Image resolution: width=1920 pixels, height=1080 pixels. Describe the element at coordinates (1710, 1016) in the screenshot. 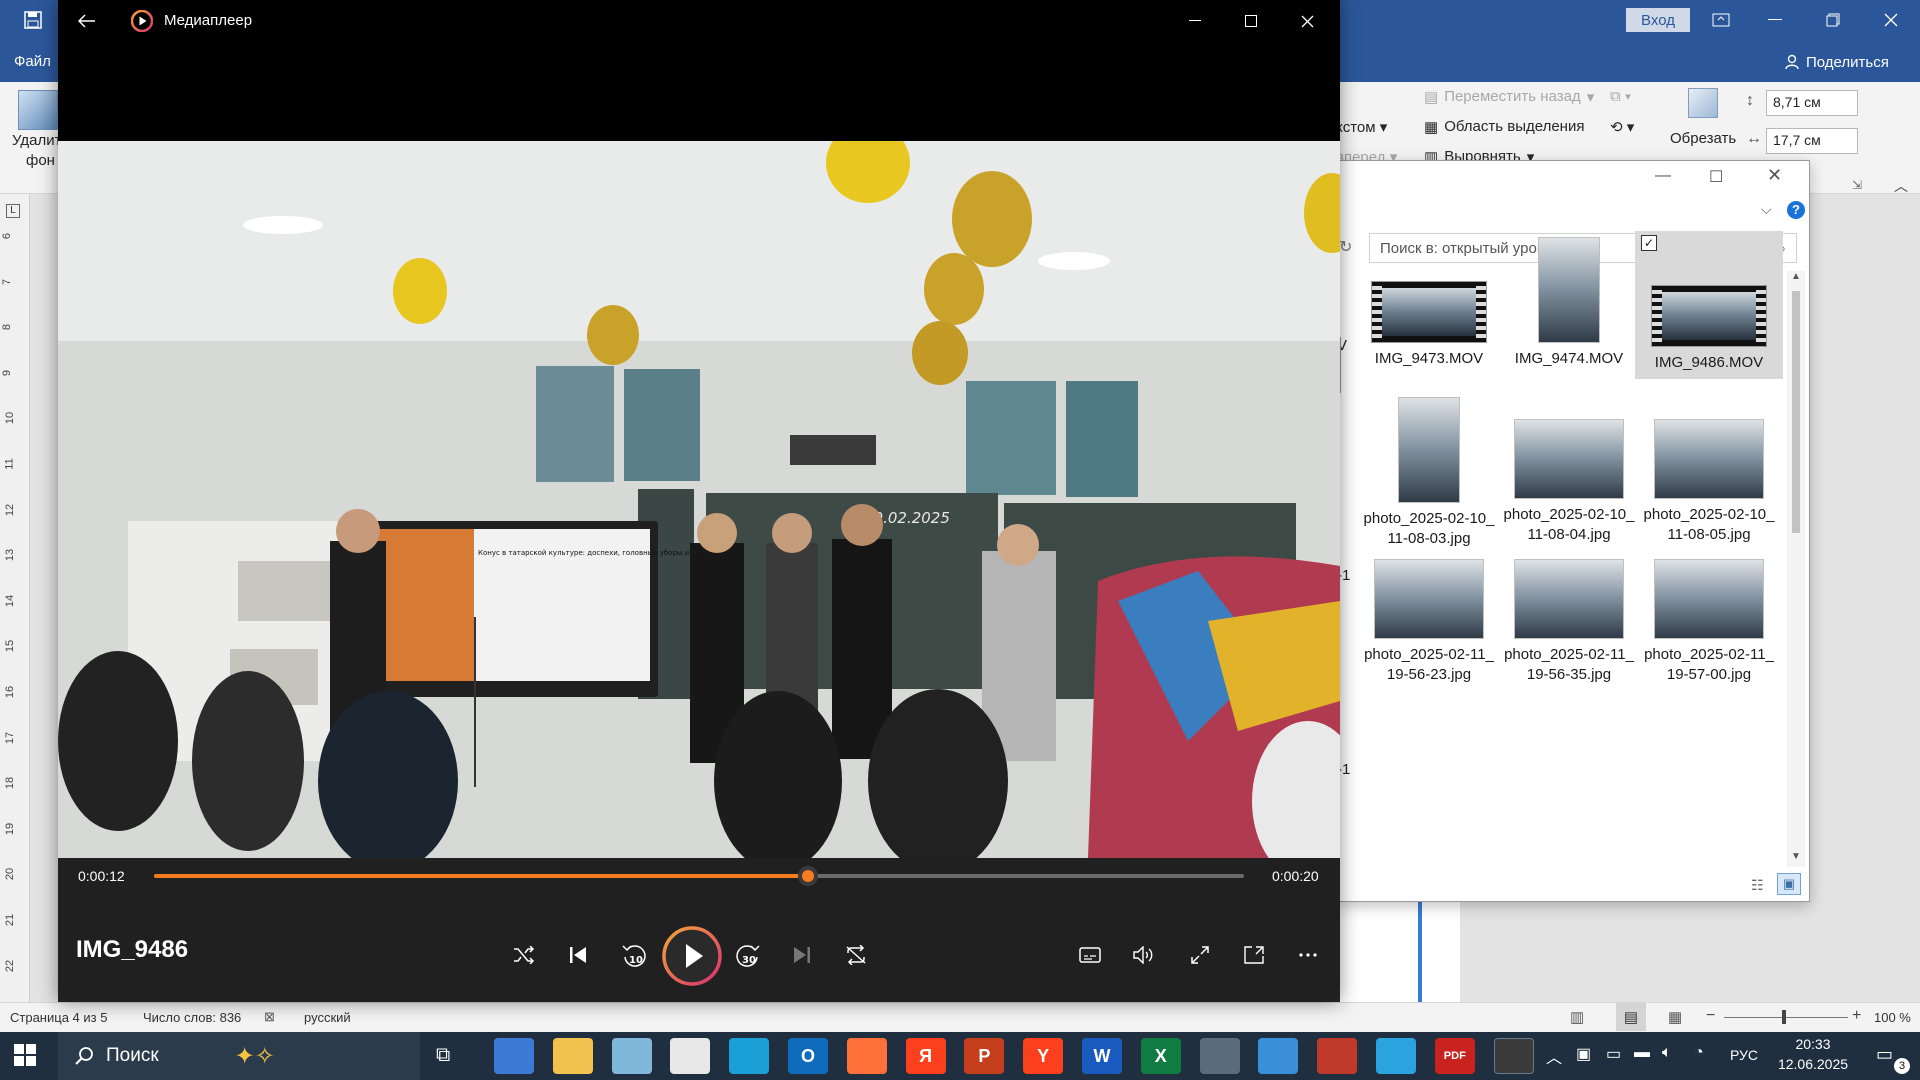

I see `zoom-out-icon: −` at that location.